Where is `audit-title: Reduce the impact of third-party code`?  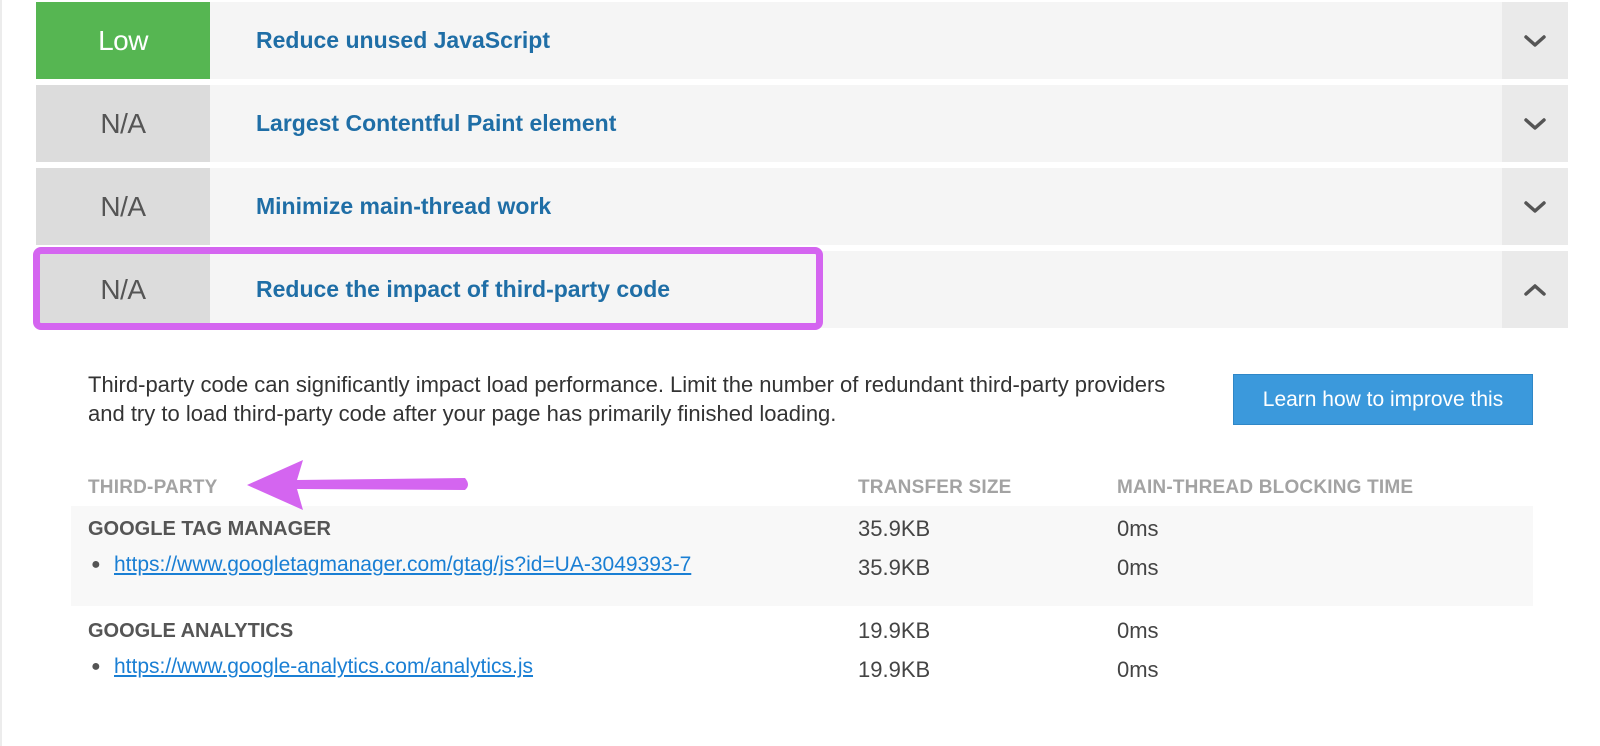 audit-title: Reduce the impact of third-party code is located at coordinates (463, 289).